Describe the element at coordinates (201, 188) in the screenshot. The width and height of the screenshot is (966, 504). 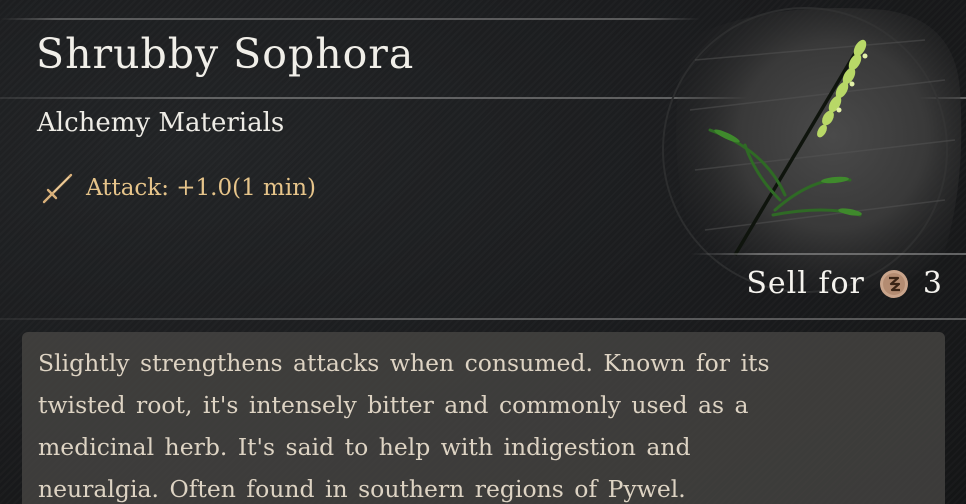
I see `stat-effect-text: Attack: +1.0(1 min)` at that location.